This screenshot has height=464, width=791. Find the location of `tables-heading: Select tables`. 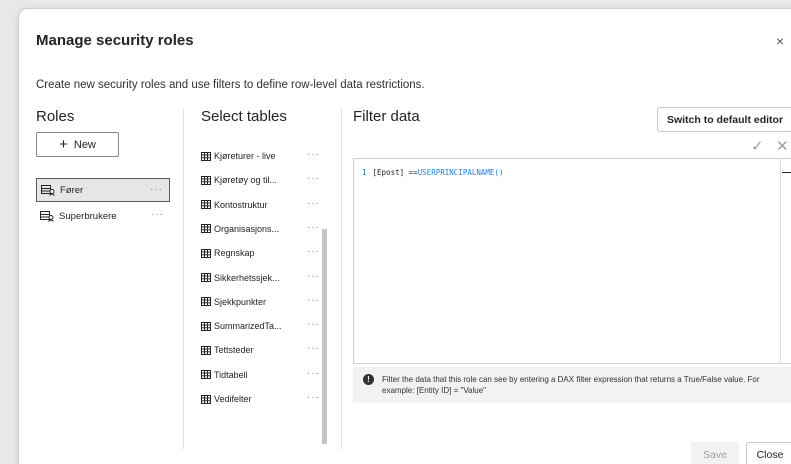

tables-heading: Select tables is located at coordinates (244, 116).